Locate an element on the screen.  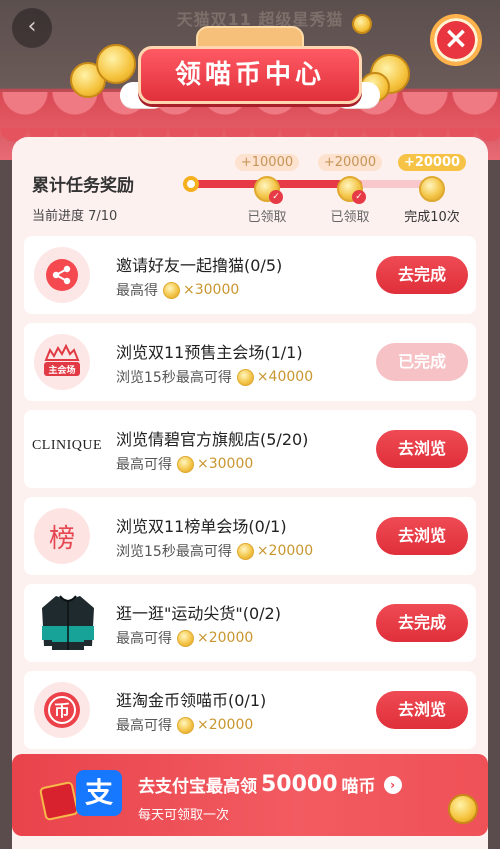
task-title: 逛一逛"运动尖货"(0/2) is located at coordinates (198, 613).